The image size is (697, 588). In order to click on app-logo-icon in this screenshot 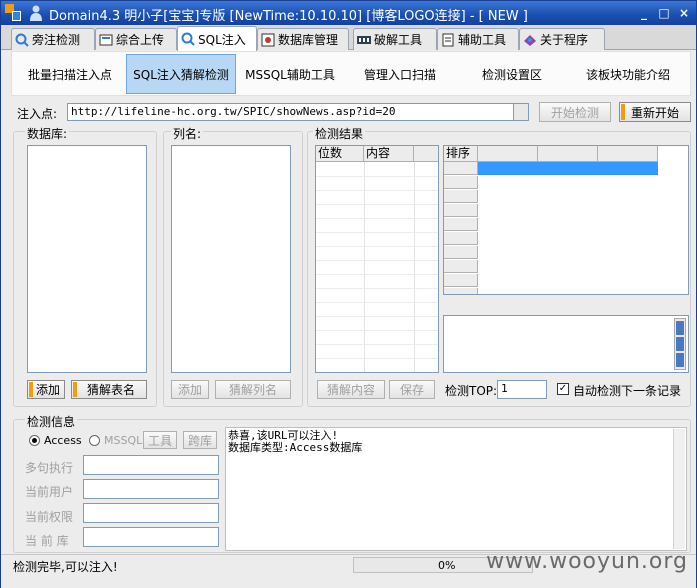, I will do `click(13, 12)`.